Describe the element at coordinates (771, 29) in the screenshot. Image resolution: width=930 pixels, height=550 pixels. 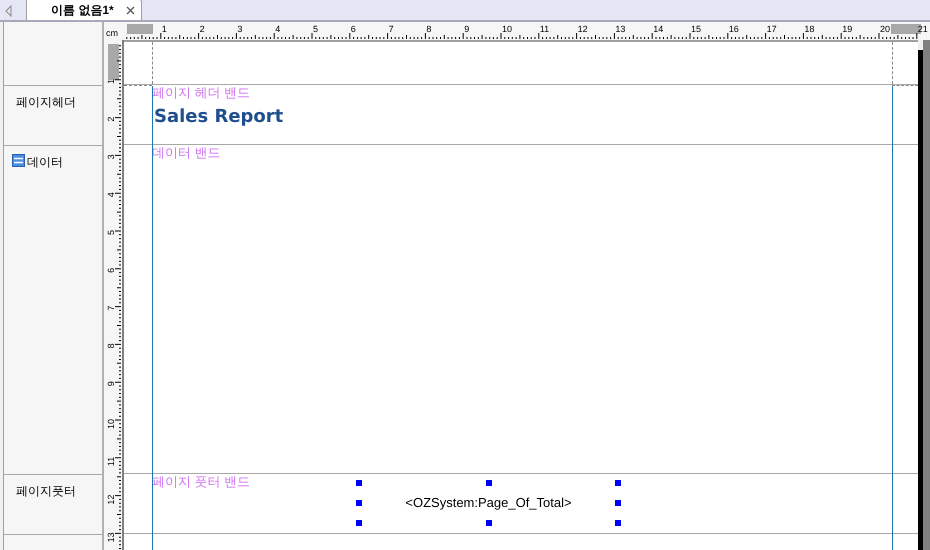
I see `ruler-number: 17` at that location.